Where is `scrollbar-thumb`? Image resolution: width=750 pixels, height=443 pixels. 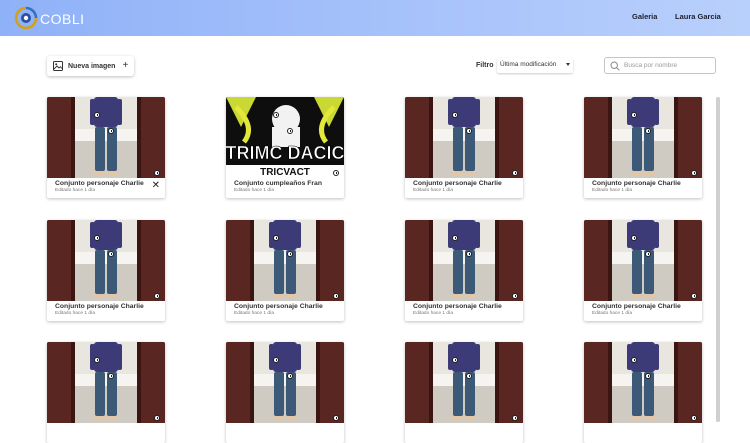
scrollbar-thumb is located at coordinates (718, 259).